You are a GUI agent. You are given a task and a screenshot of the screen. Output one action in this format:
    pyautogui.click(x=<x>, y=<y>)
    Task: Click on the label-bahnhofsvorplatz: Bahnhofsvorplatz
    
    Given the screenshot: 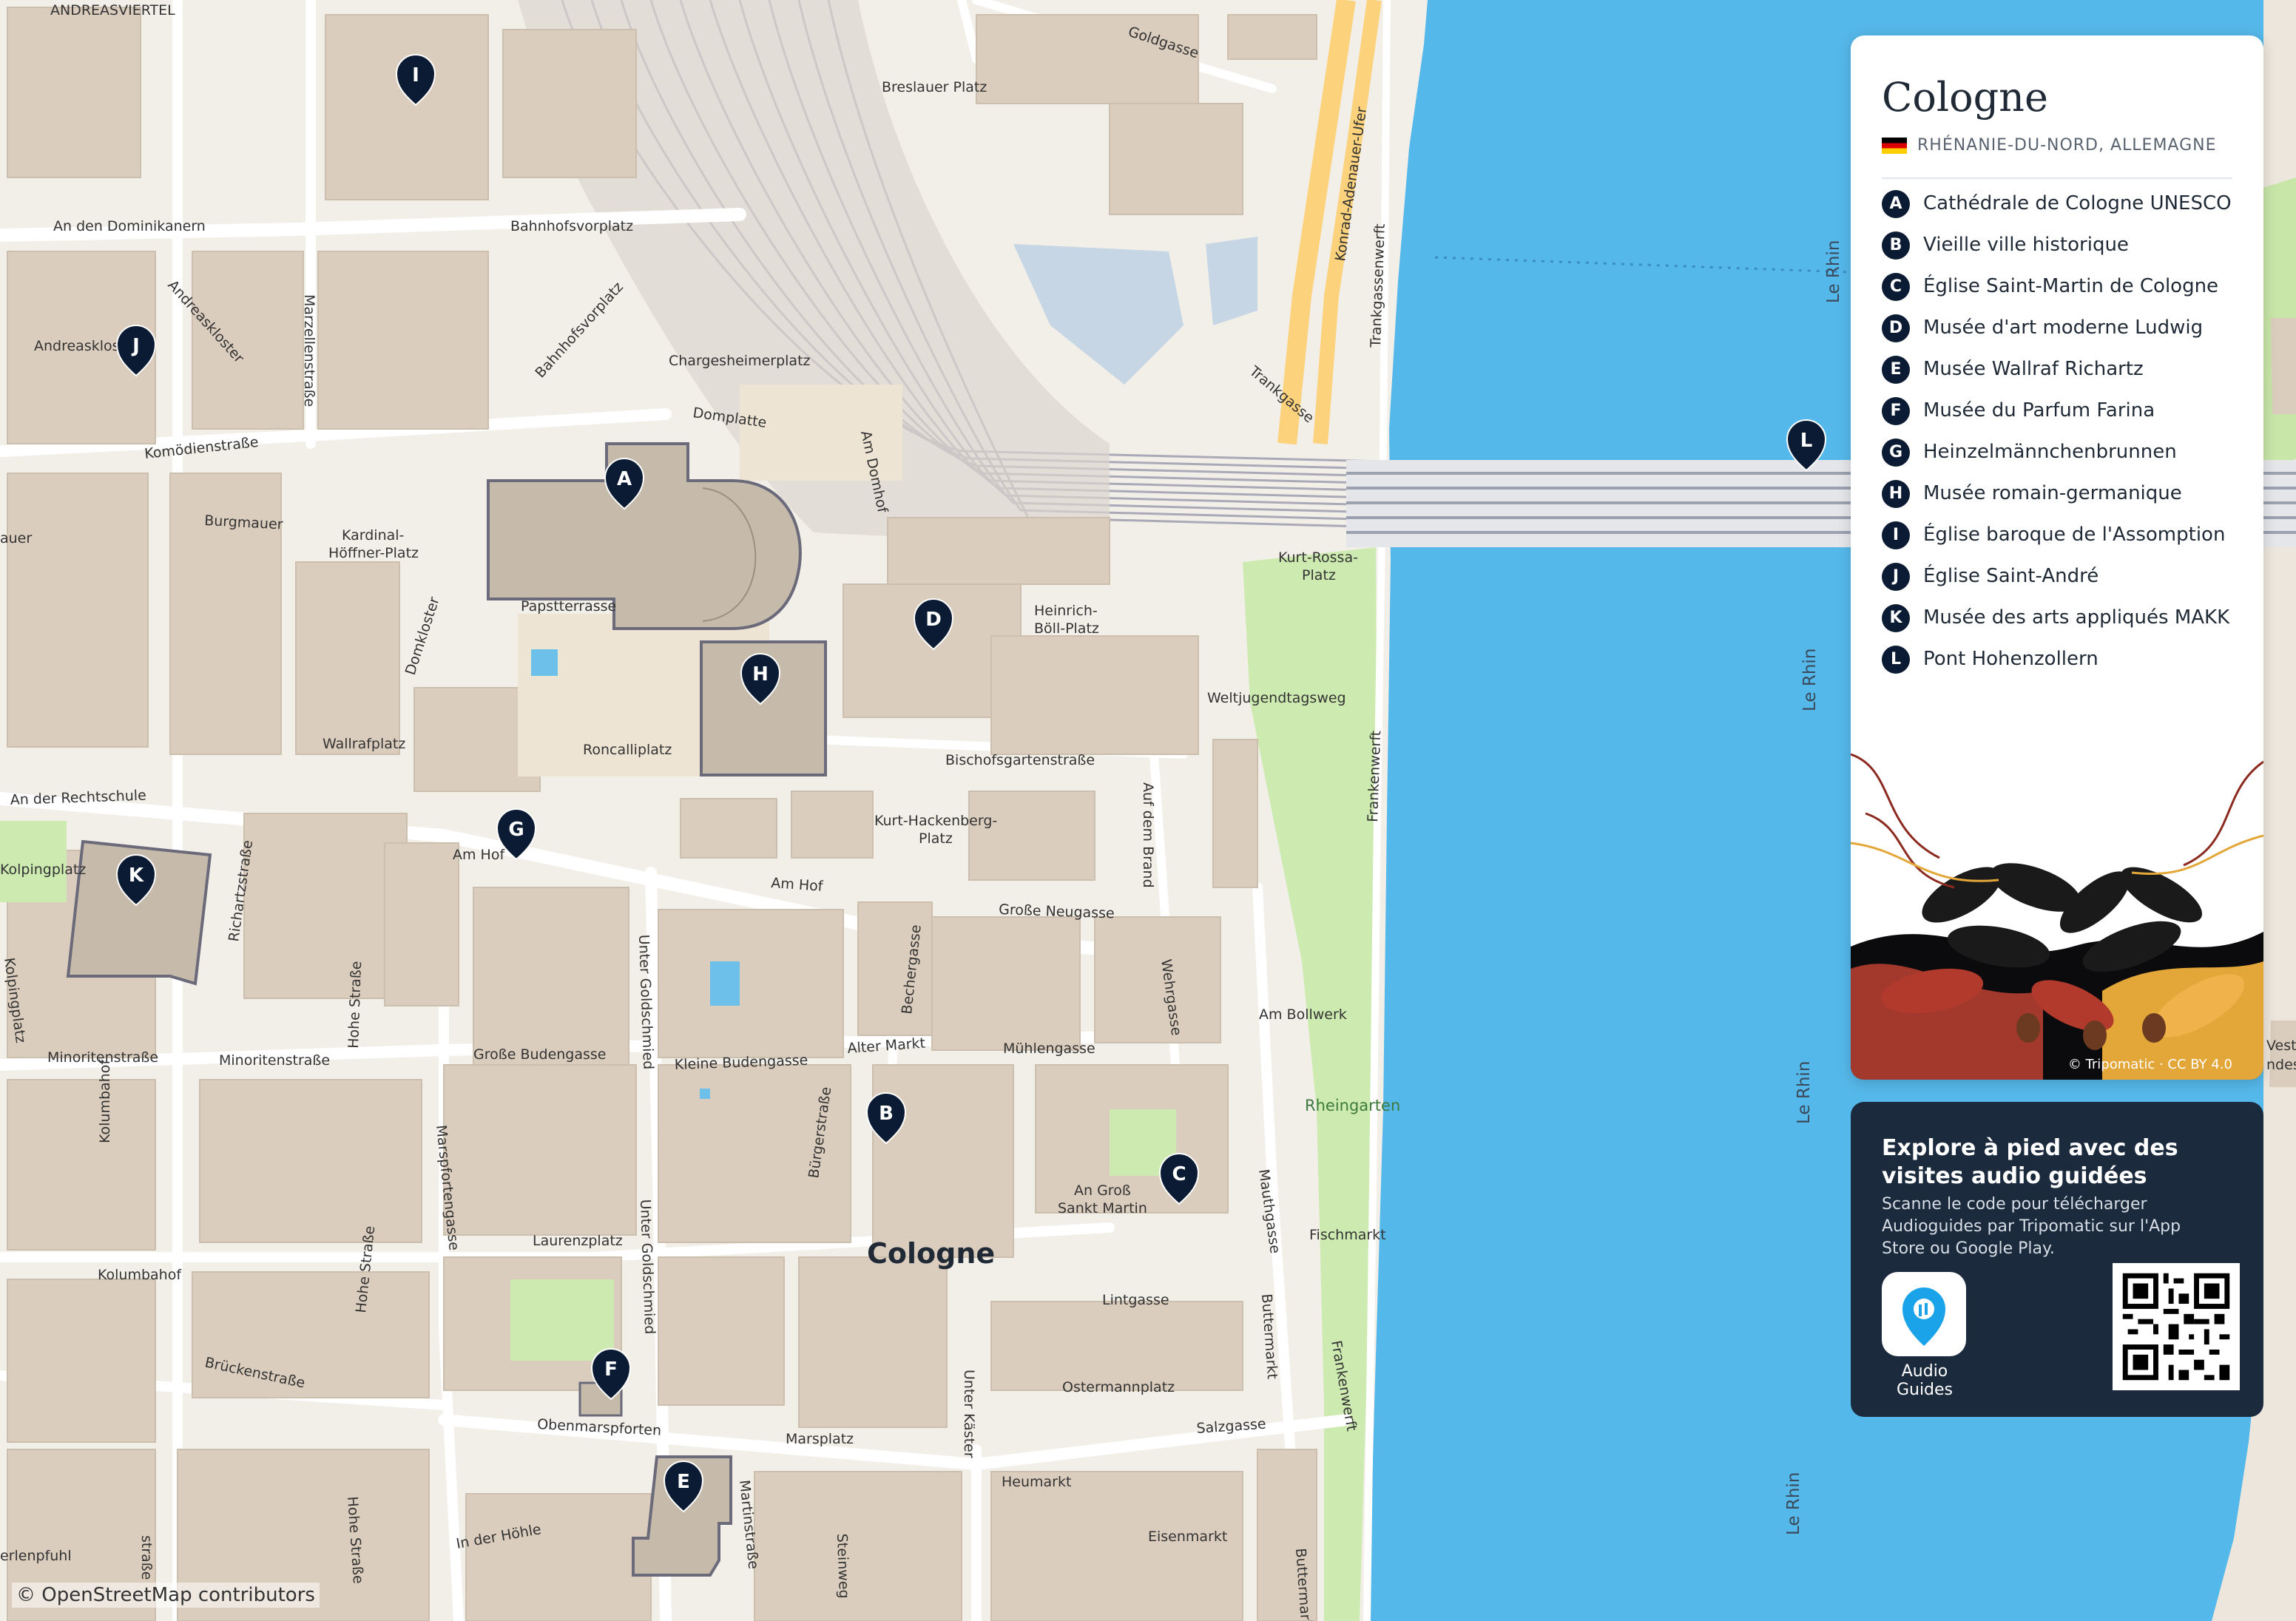 What is the action you would take?
    pyautogui.click(x=572, y=226)
    